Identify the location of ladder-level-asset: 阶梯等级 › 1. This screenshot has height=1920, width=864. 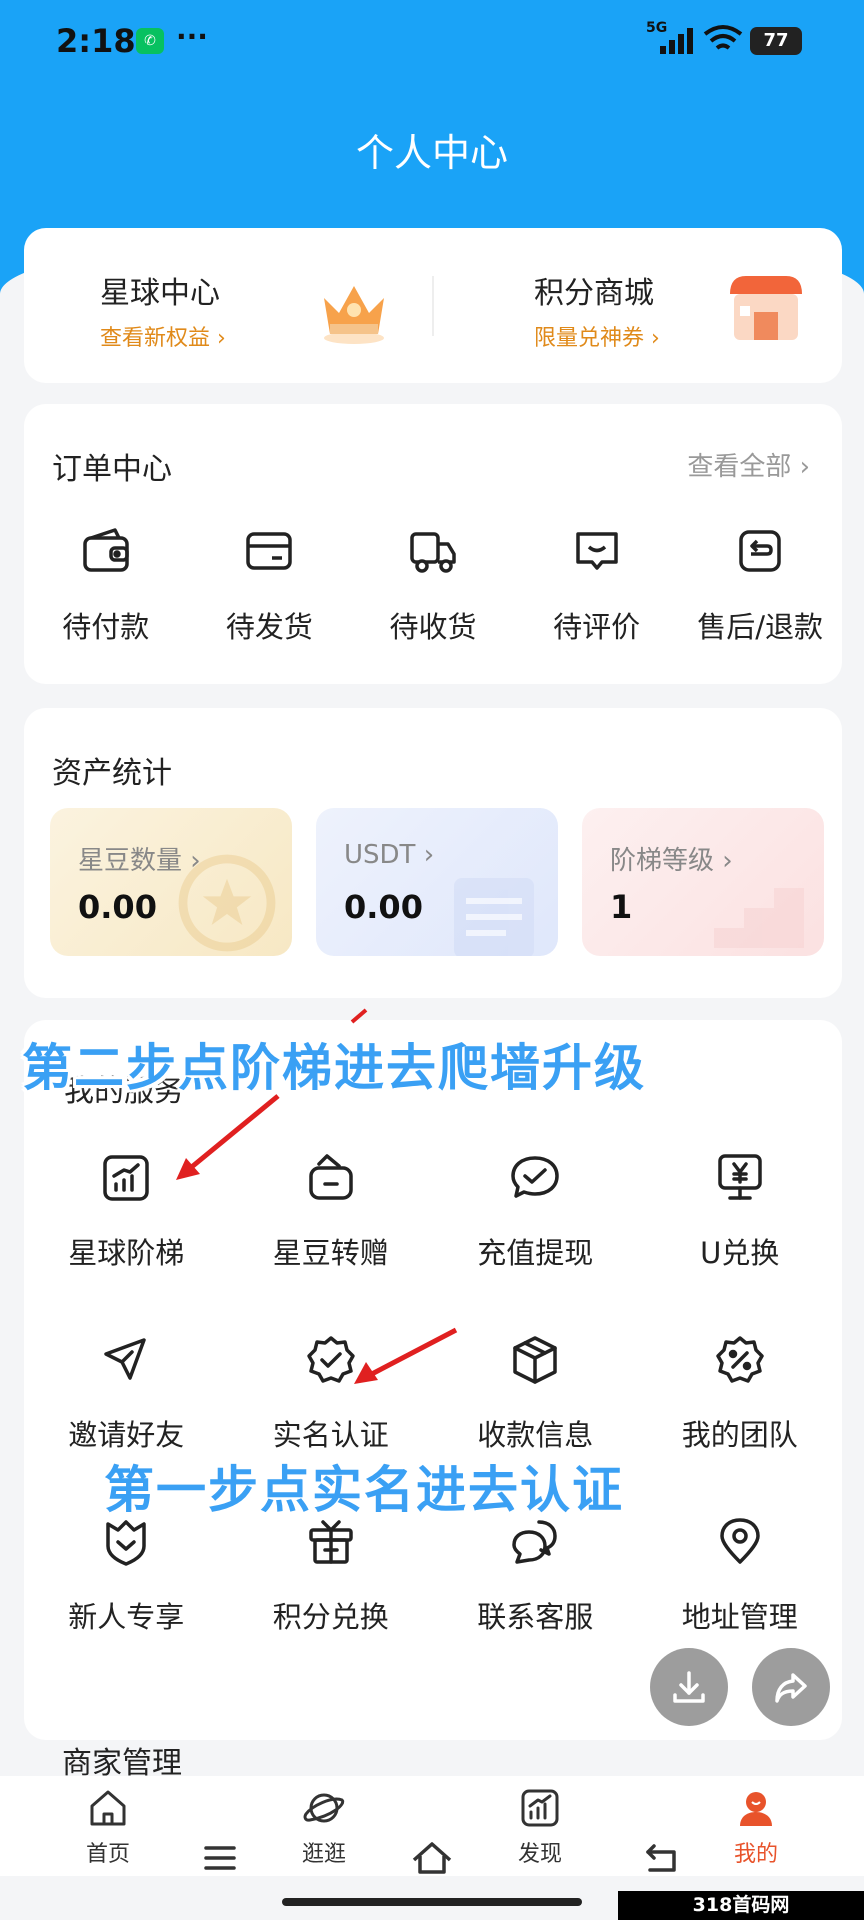
(703, 882).